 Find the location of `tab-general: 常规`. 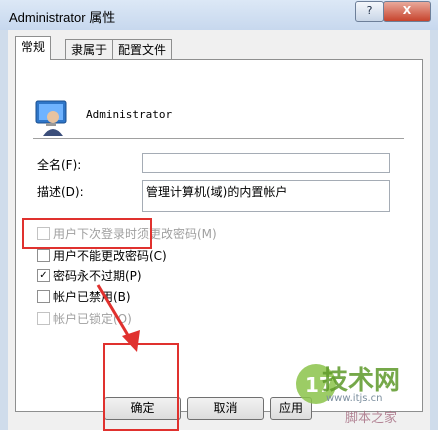

tab-general: 常规 is located at coordinates (33, 48).